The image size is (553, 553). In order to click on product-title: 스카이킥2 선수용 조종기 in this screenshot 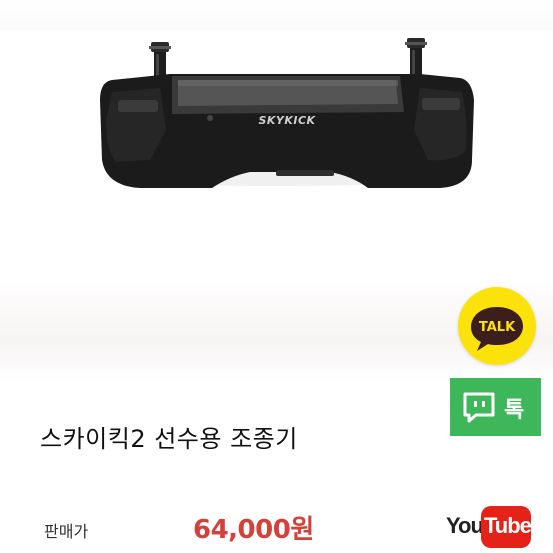, I will do `click(169, 439)`.